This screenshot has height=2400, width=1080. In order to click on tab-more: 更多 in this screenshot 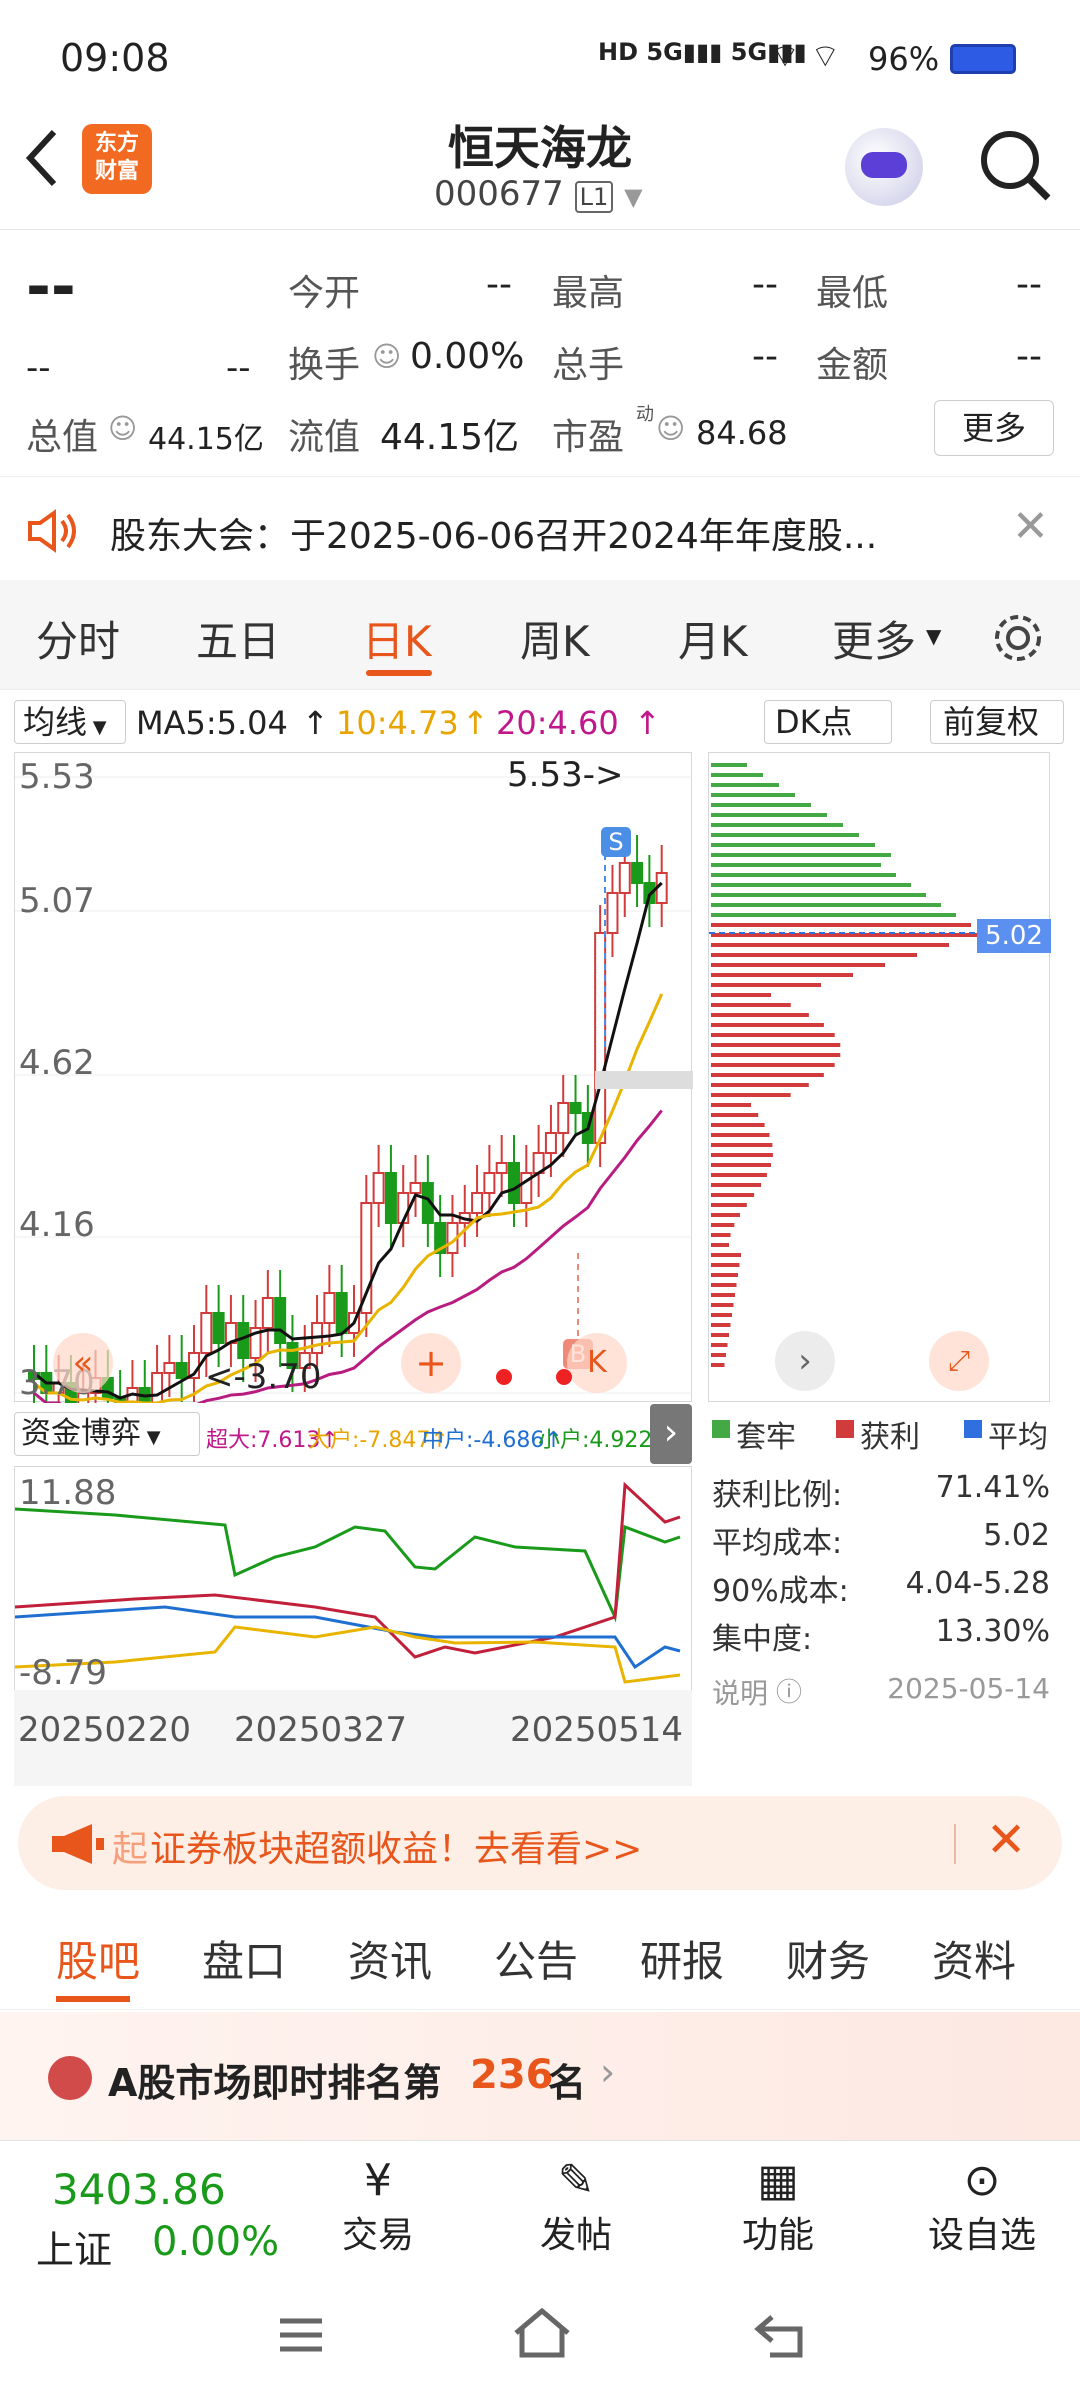, I will do `click(874, 638)`.